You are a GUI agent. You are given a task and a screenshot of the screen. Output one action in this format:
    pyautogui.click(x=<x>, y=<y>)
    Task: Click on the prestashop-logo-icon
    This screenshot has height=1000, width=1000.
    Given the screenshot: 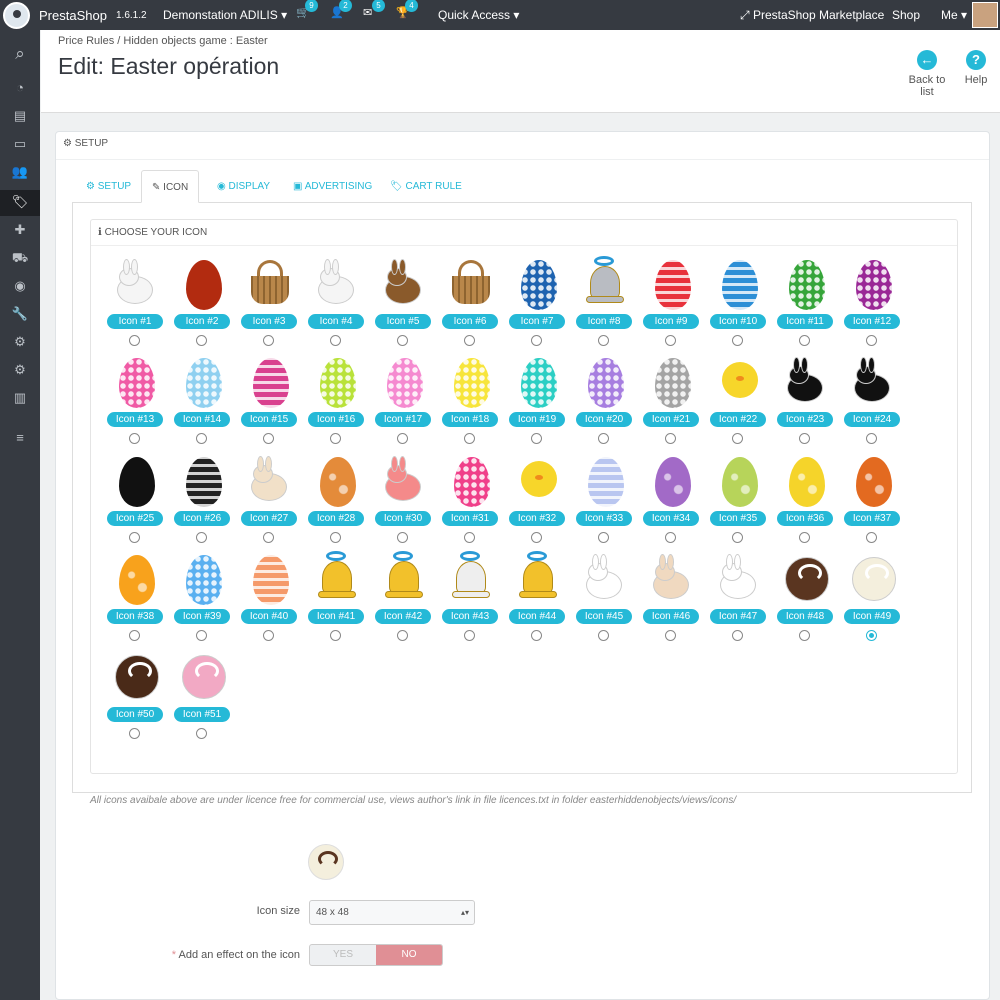 What is the action you would take?
    pyautogui.click(x=16, y=15)
    